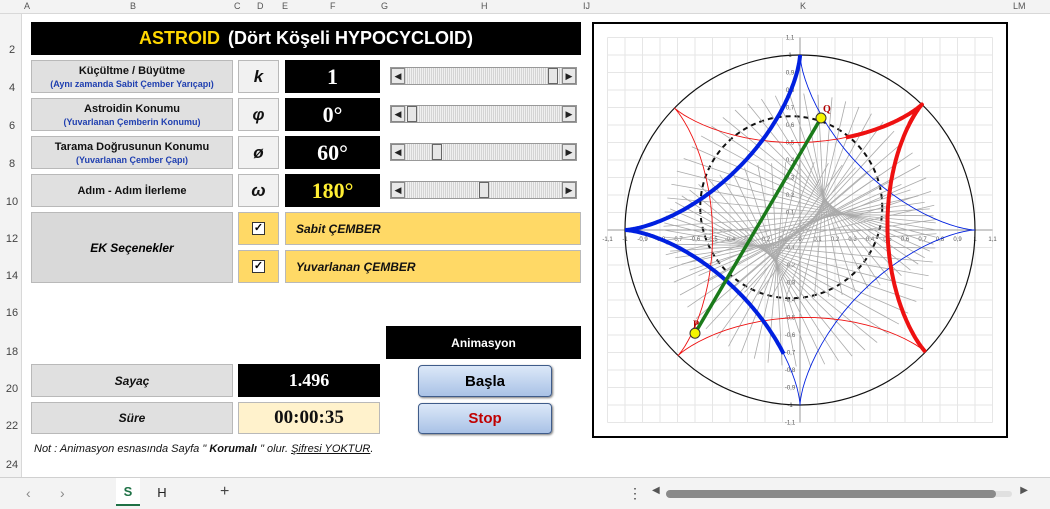 Image resolution: width=1050 pixels, height=509 pixels. Describe the element at coordinates (12, 239) in the screenshot. I see `row-header: 12` at that location.